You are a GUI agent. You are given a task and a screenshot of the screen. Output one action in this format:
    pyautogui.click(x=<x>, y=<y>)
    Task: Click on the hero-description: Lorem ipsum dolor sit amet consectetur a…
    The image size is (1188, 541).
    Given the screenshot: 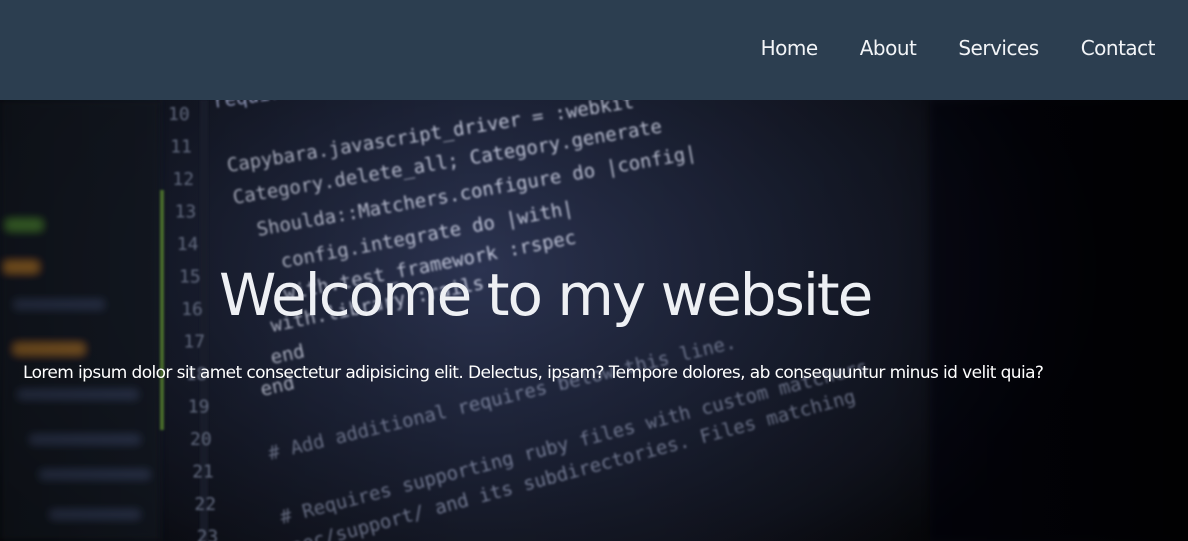 What is the action you would take?
    pyautogui.click(x=533, y=373)
    